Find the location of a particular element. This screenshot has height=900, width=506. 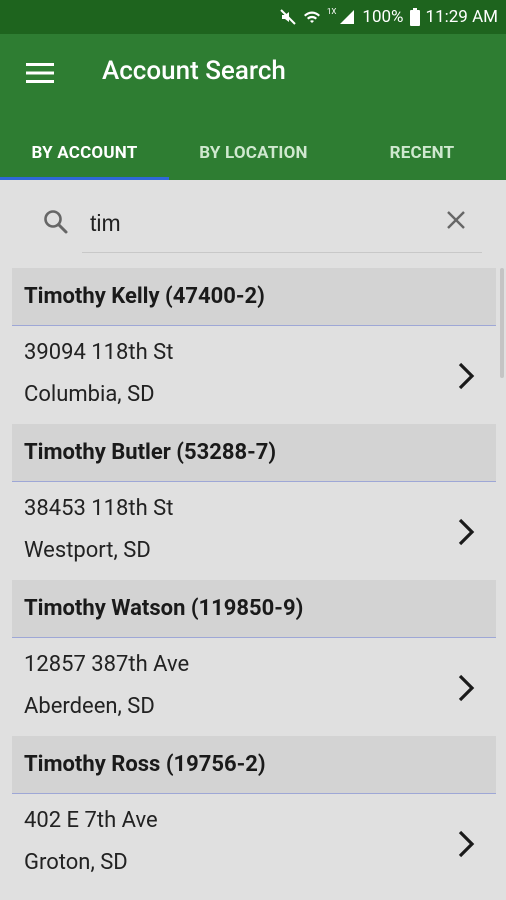

tab-by-location: BY LOCATION is located at coordinates (253, 153).